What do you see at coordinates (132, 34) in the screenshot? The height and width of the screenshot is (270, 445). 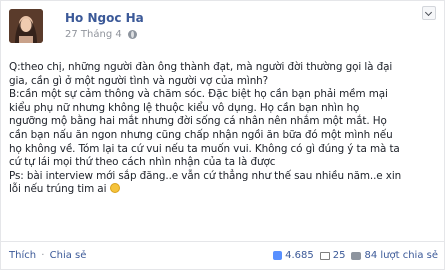 I see `globe-icon` at bounding box center [132, 34].